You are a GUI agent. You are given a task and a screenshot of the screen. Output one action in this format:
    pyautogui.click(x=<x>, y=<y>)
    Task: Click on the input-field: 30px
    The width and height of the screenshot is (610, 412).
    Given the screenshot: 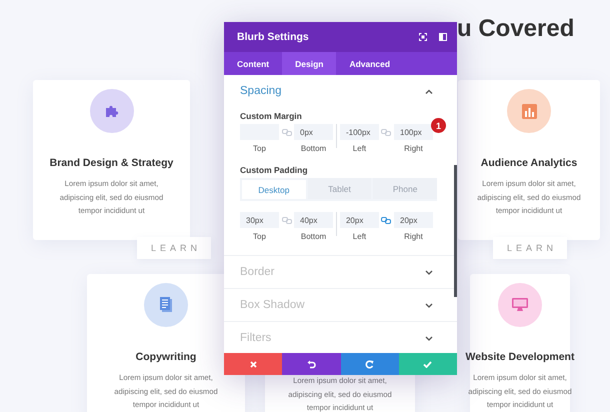 What is the action you would take?
    pyautogui.click(x=259, y=220)
    